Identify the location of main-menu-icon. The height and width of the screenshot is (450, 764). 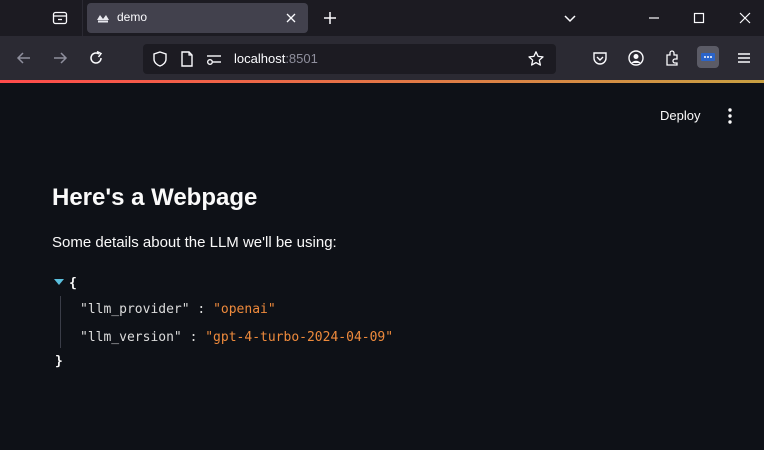
(730, 116).